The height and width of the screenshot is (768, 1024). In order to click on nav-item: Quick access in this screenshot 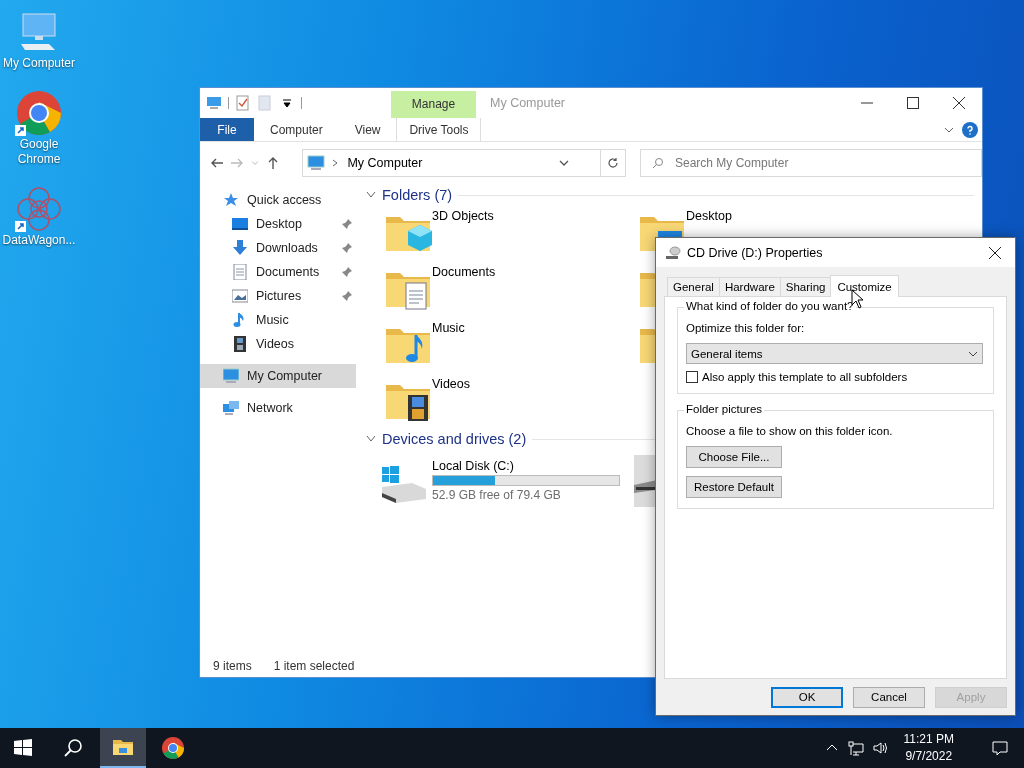, I will do `click(278, 200)`.